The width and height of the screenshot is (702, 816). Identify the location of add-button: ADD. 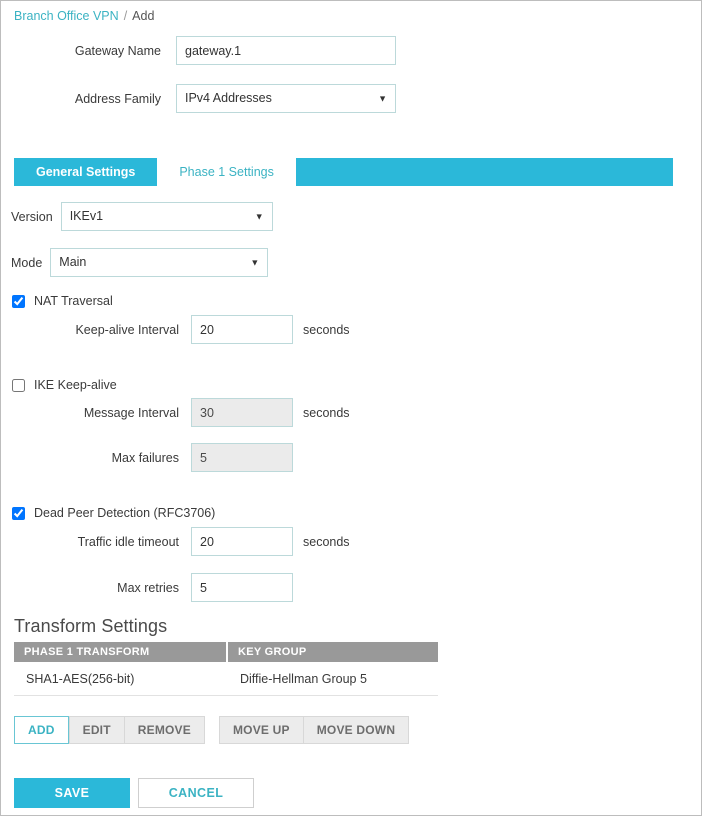
(41, 730).